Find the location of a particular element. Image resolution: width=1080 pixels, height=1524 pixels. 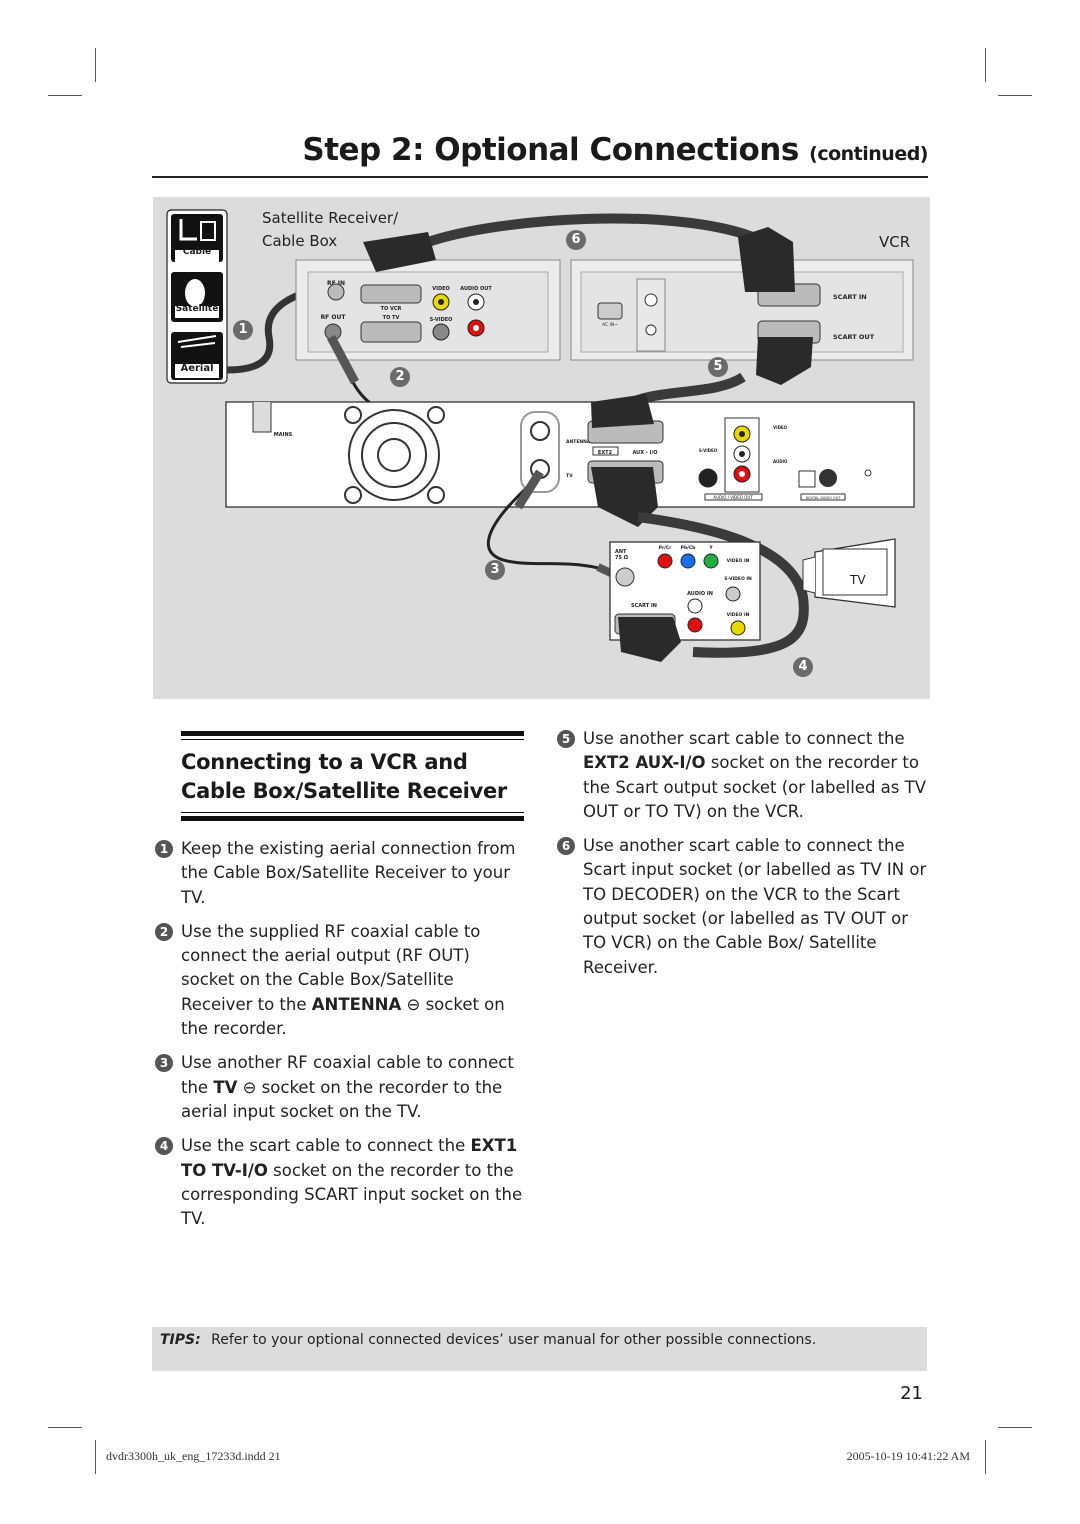

tips-label: TIPS: is located at coordinates (180, 1340).